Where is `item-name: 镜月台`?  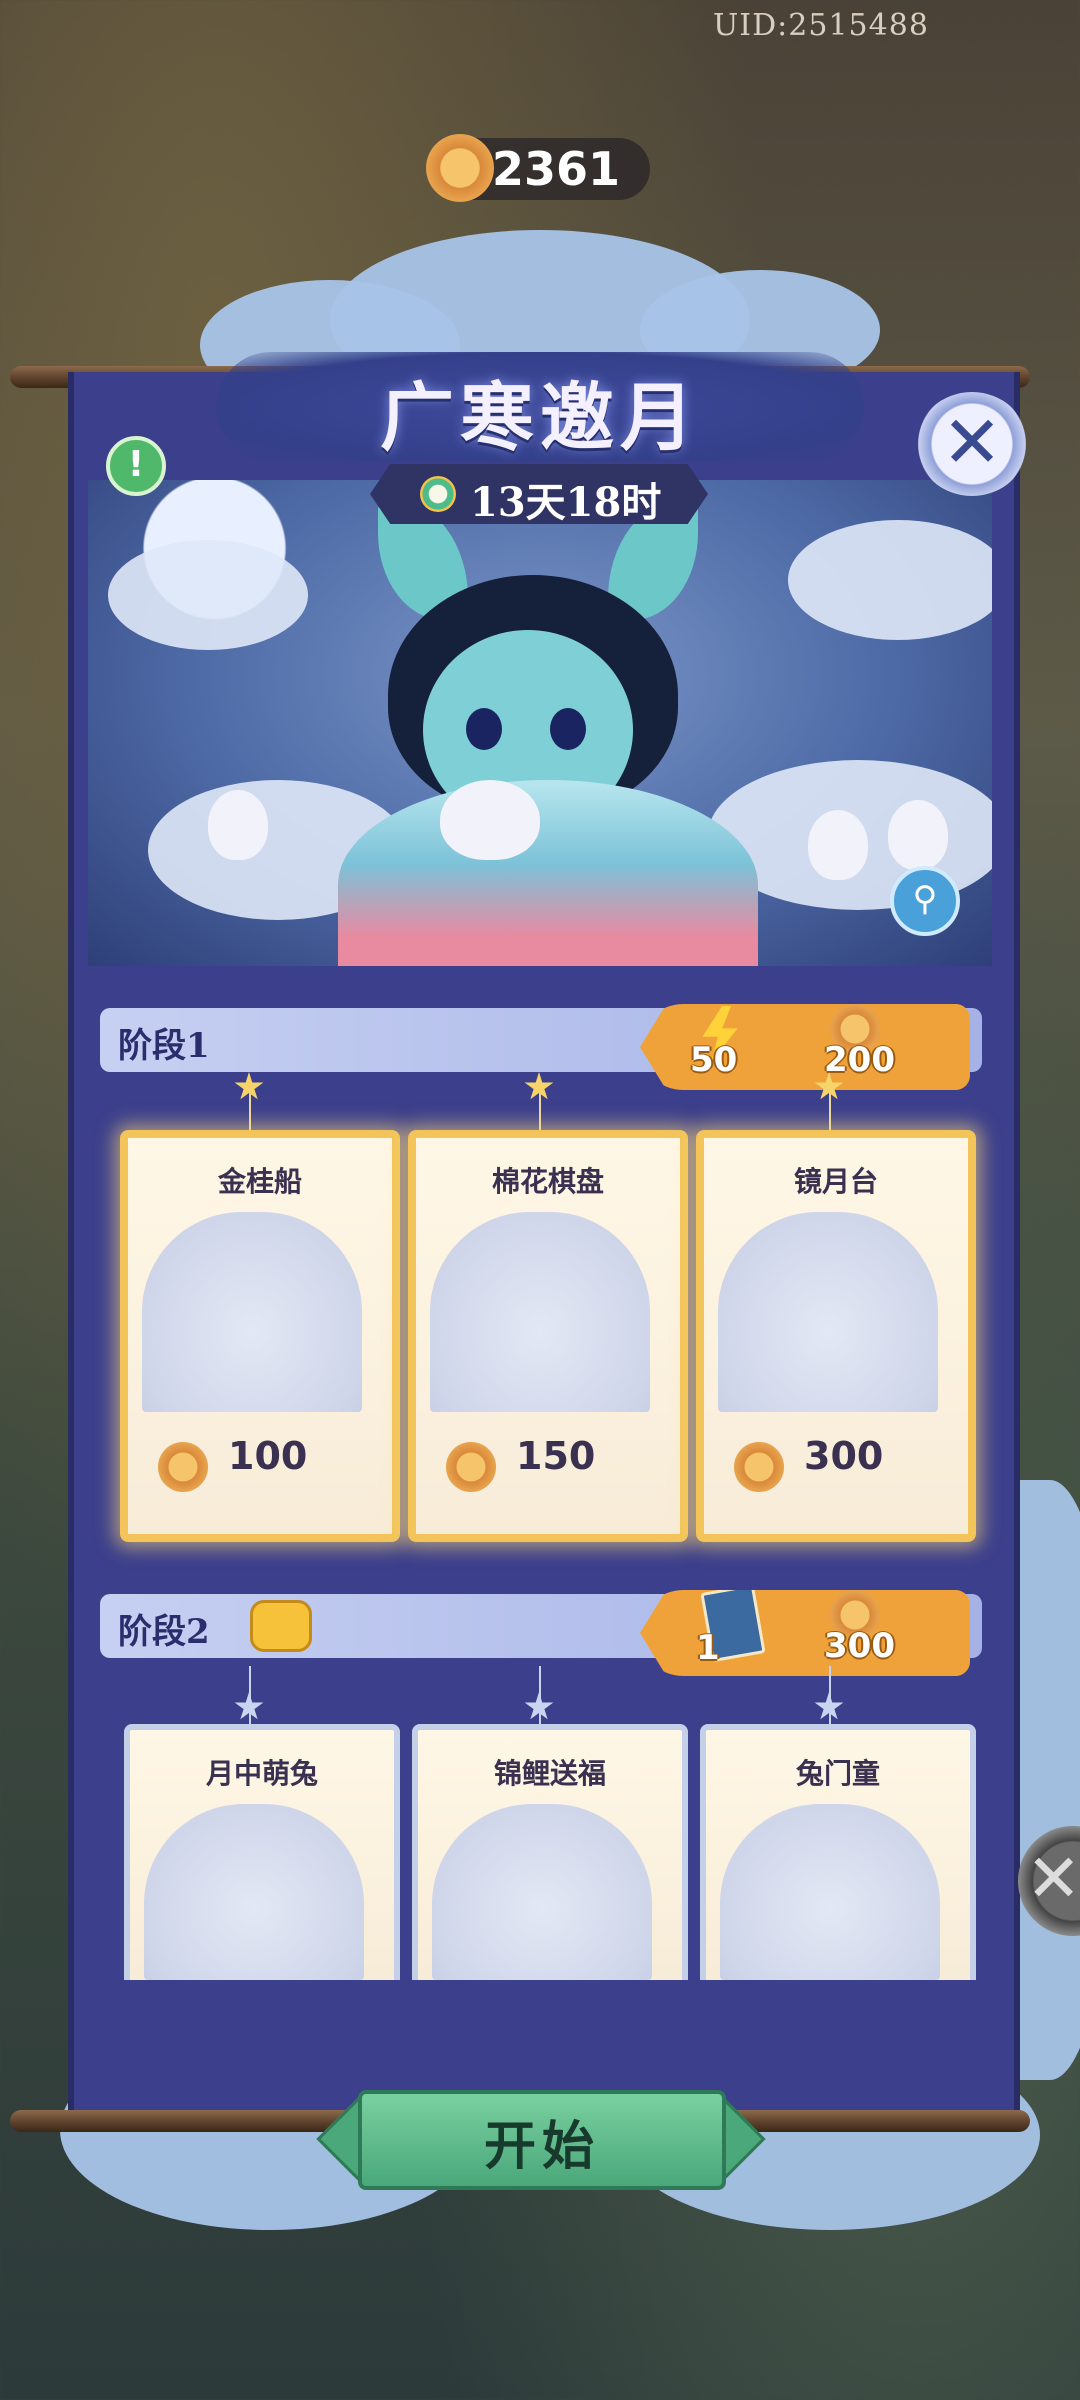 item-name: 镜月台 is located at coordinates (835, 1181).